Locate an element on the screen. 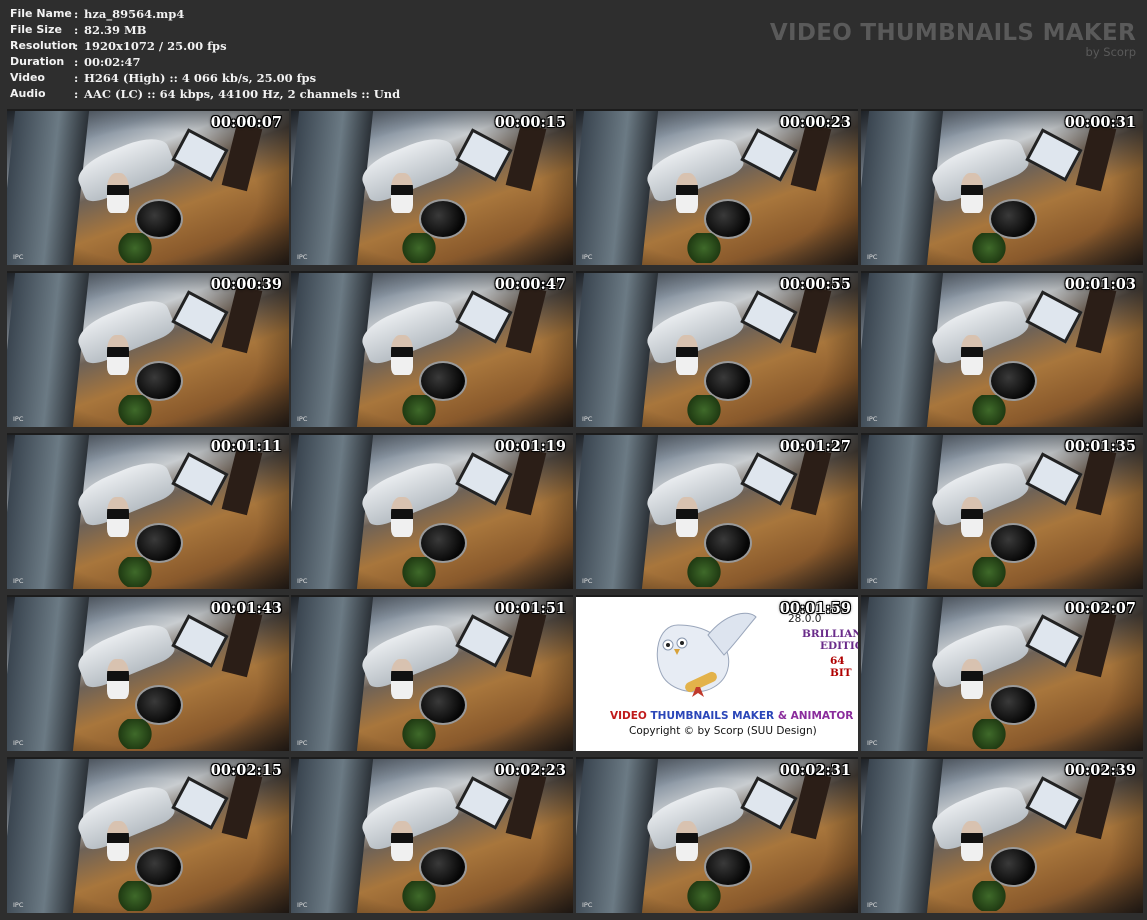 This screenshot has width=1147, height=920. thumbnail-timestamp: 00:00:31 is located at coordinates (1100, 122).